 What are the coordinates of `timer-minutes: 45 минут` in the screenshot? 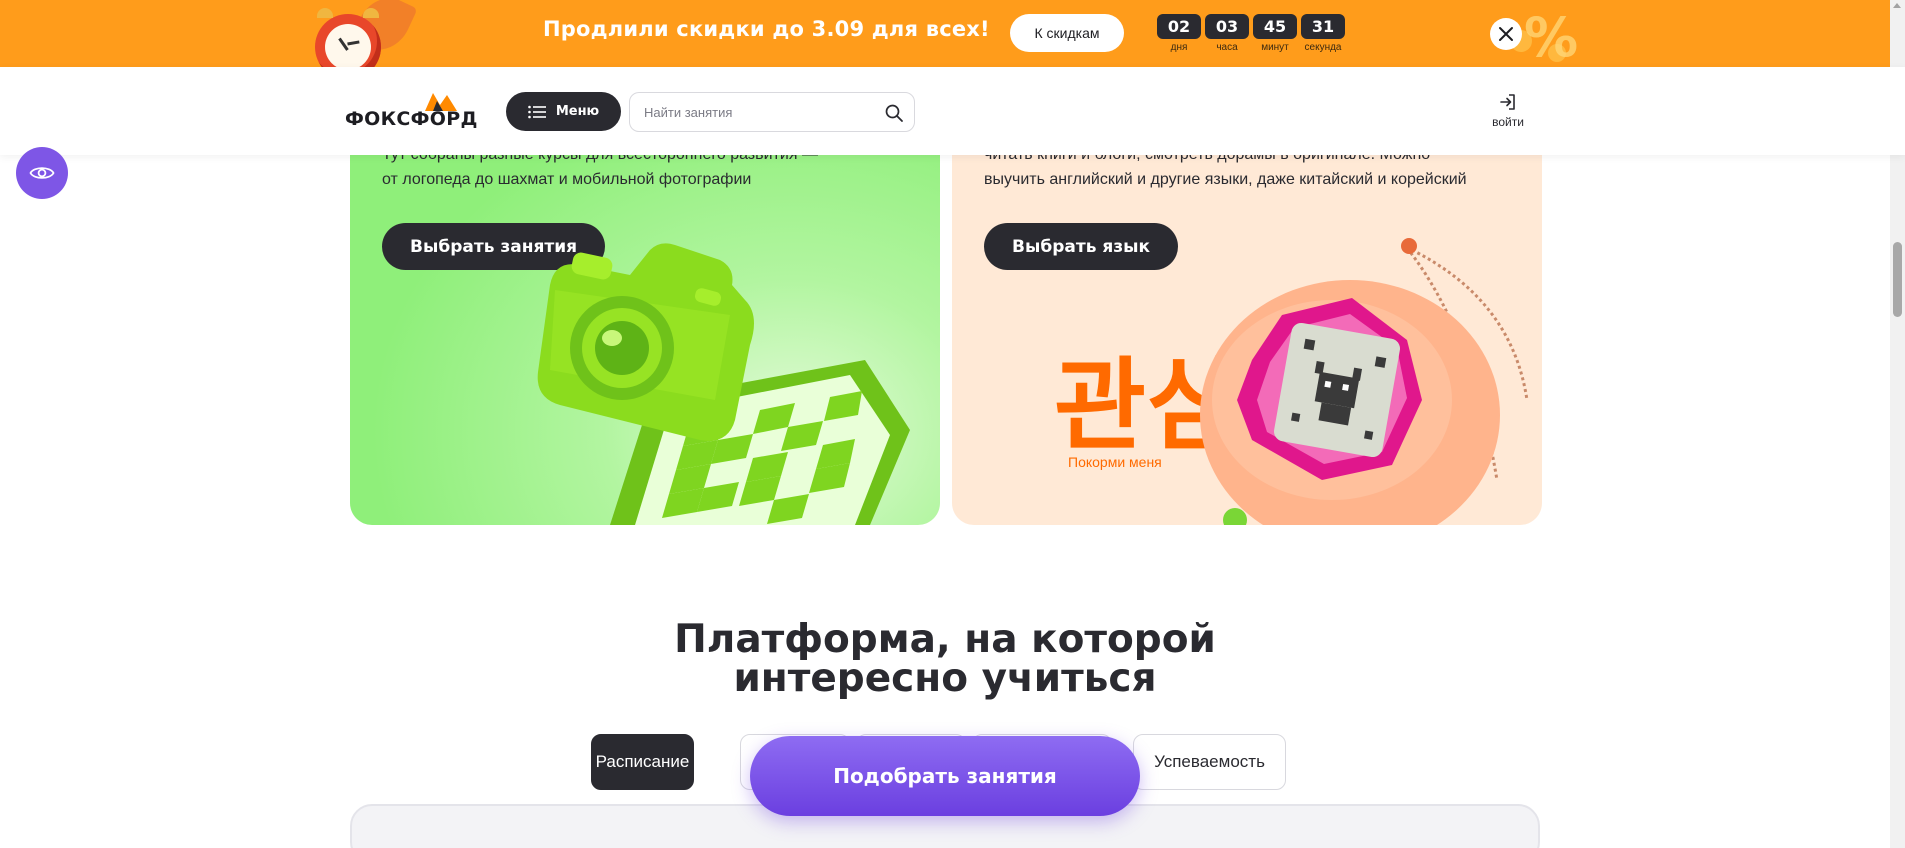 It's located at (1275, 33).